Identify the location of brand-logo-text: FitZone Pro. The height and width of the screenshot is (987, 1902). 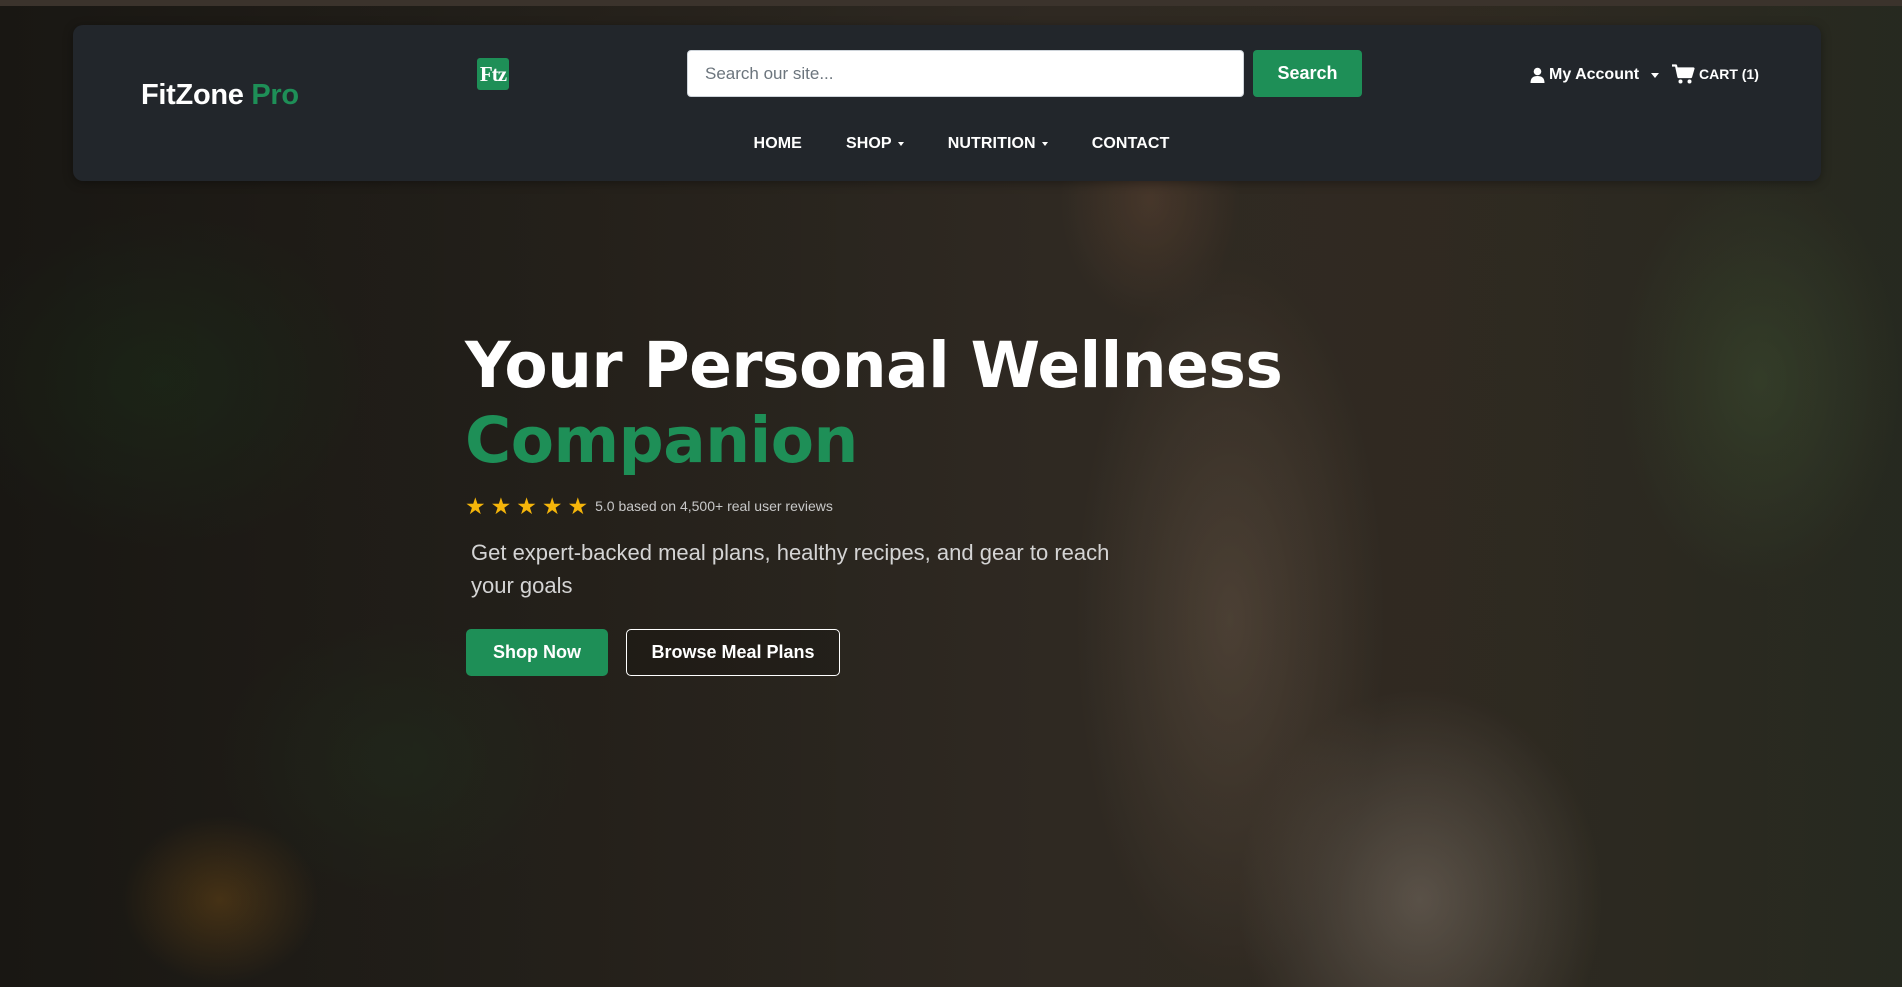
(220, 95).